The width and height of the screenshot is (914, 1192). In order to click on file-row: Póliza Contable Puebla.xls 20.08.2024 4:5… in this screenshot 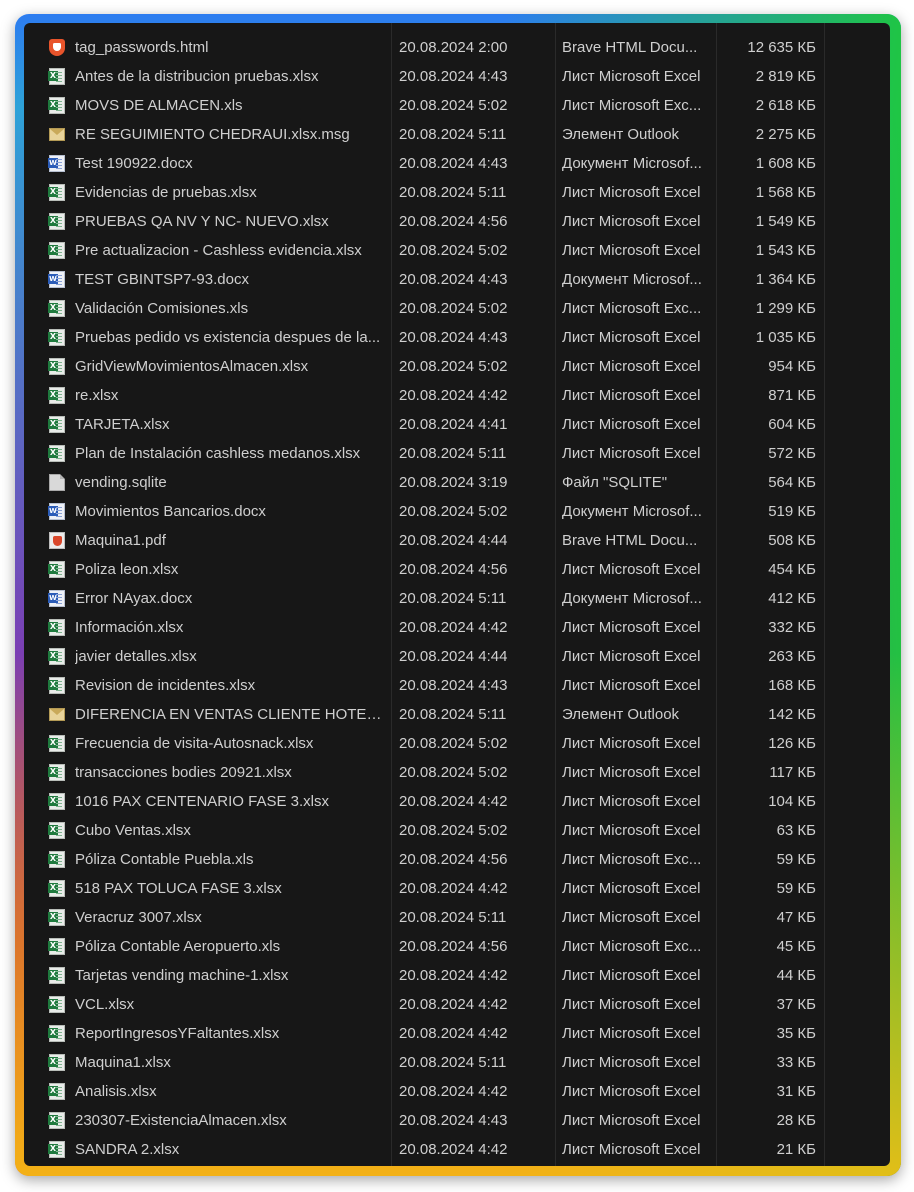, I will do `click(457, 859)`.